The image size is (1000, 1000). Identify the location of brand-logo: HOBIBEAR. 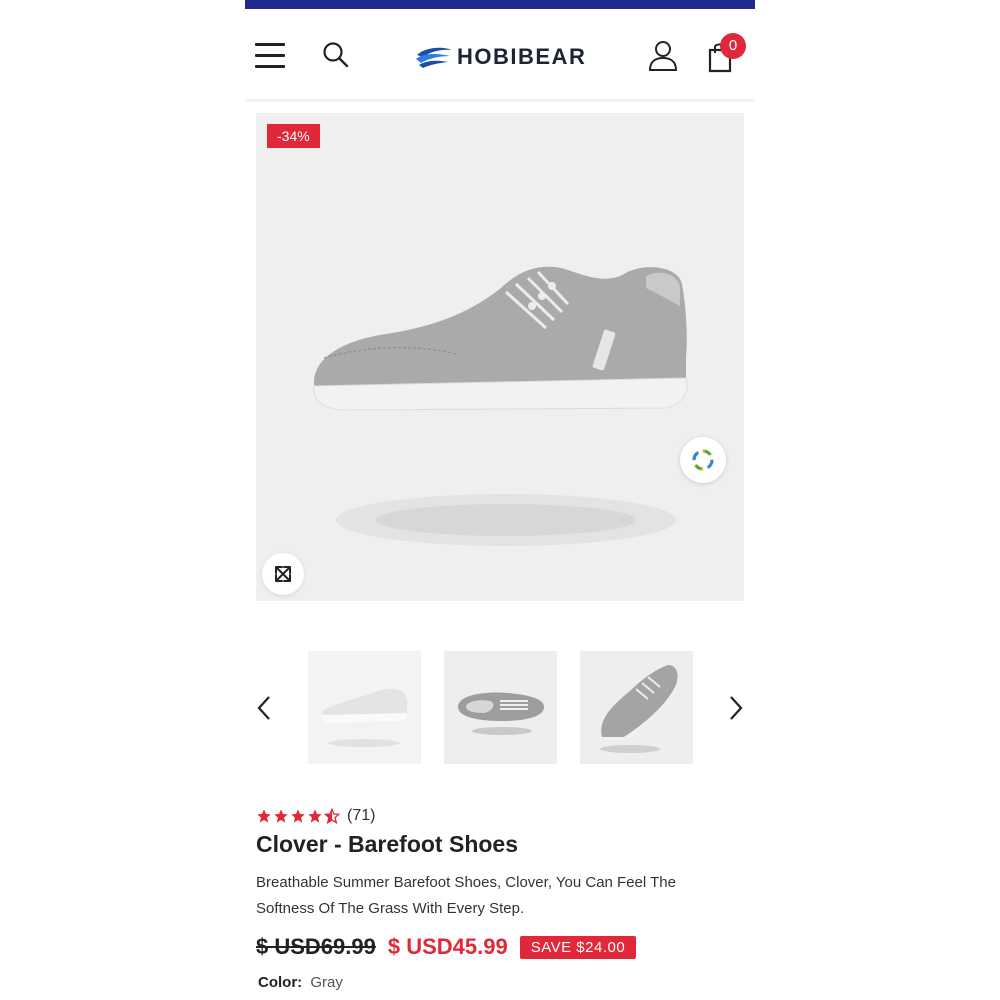
(501, 57).